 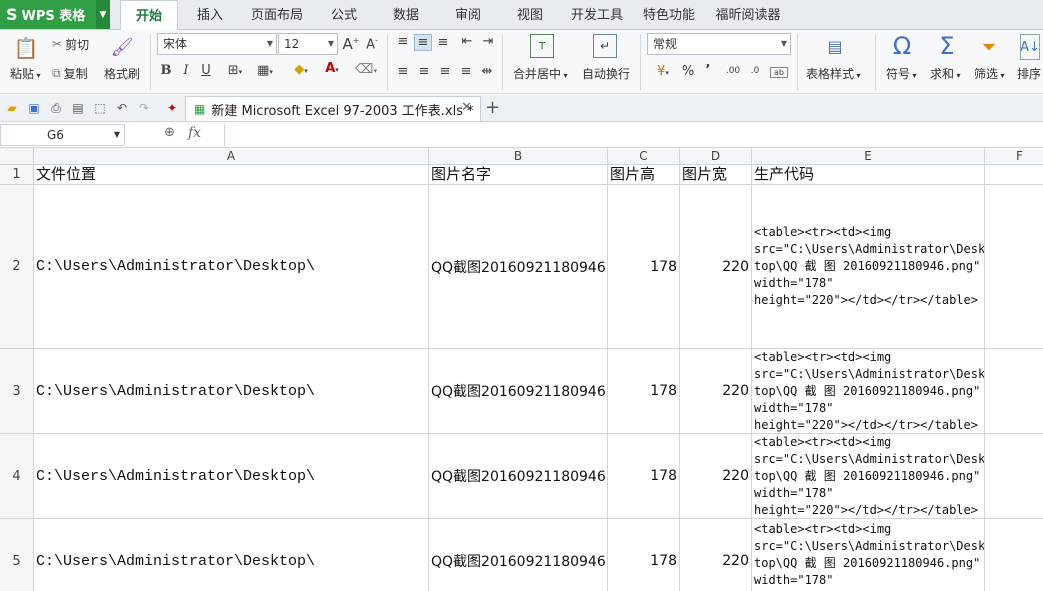 I want to click on tab-review: 审阅, so click(x=468, y=15).